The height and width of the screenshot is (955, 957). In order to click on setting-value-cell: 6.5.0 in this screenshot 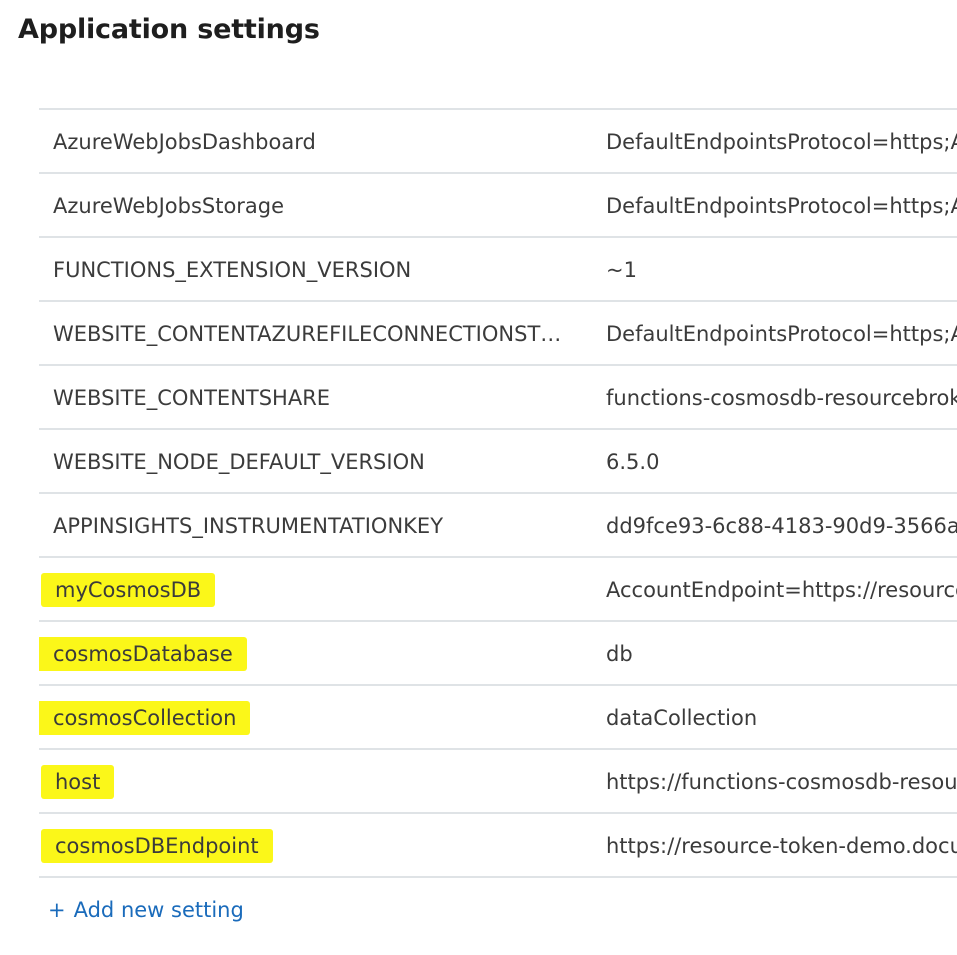, I will do `click(781, 461)`.